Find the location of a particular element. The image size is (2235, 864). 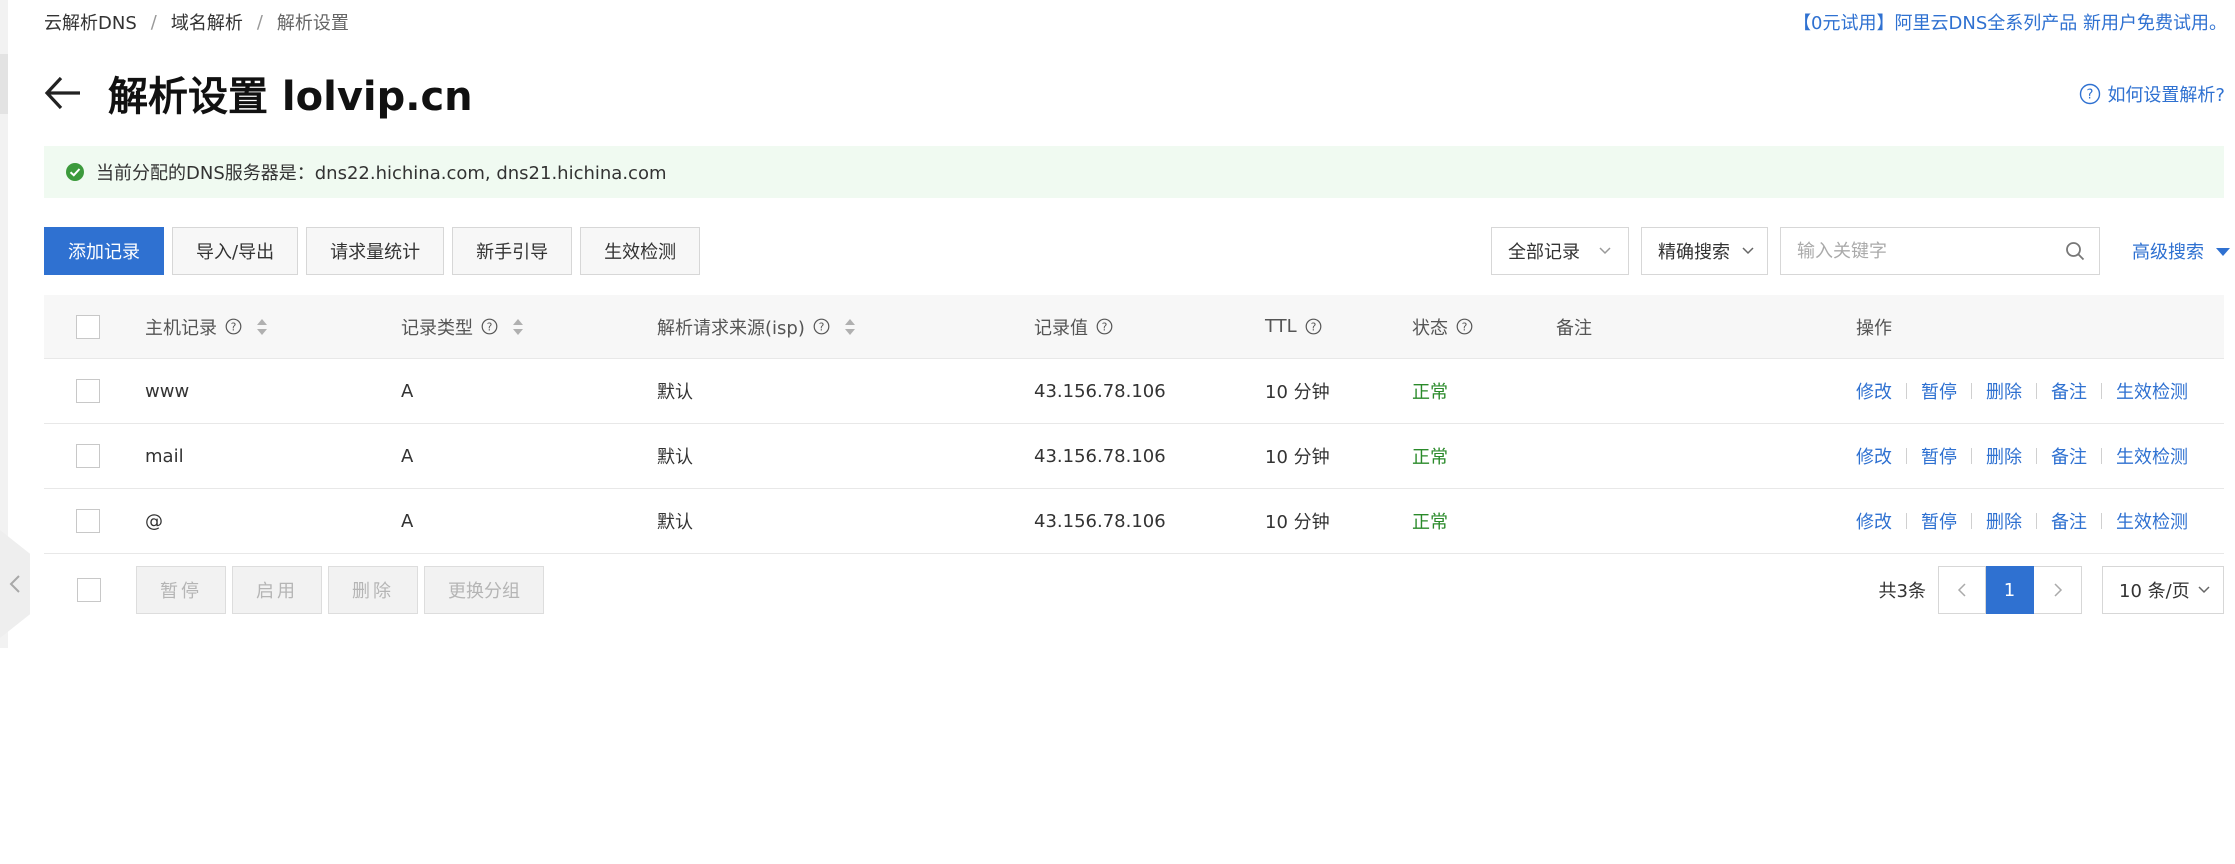

add-record-button: 添加记录 is located at coordinates (104, 251).